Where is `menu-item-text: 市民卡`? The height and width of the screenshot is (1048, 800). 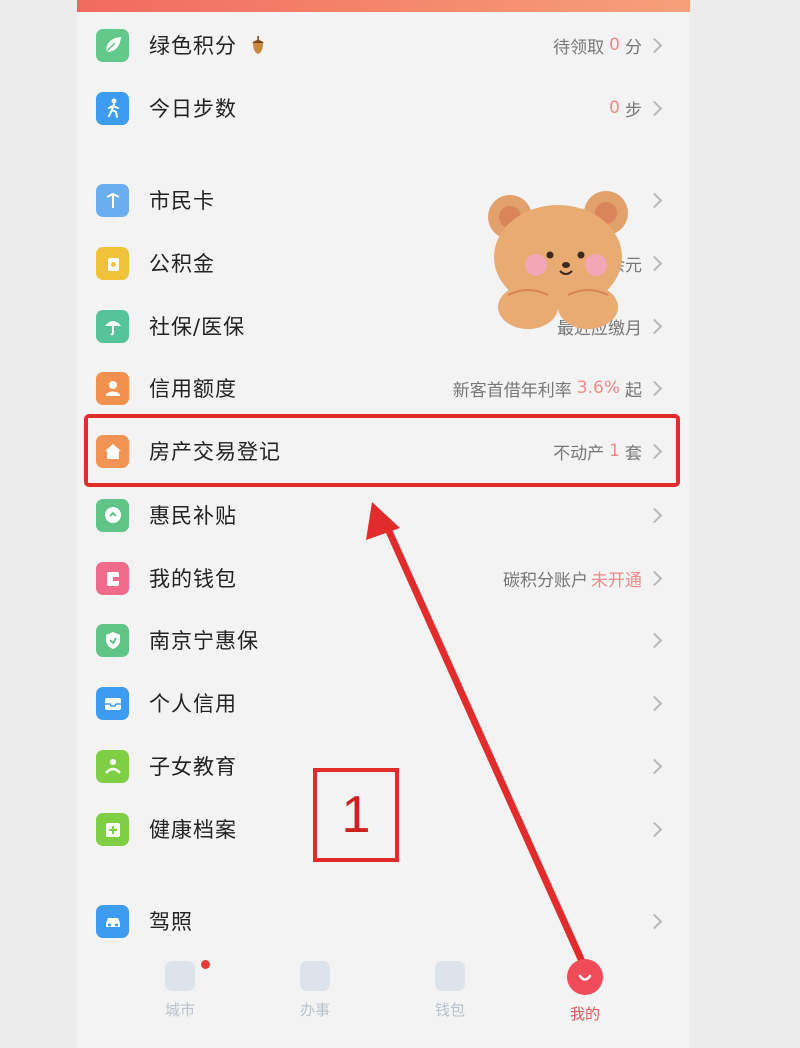
menu-item-text: 市民卡 is located at coordinates (182, 201).